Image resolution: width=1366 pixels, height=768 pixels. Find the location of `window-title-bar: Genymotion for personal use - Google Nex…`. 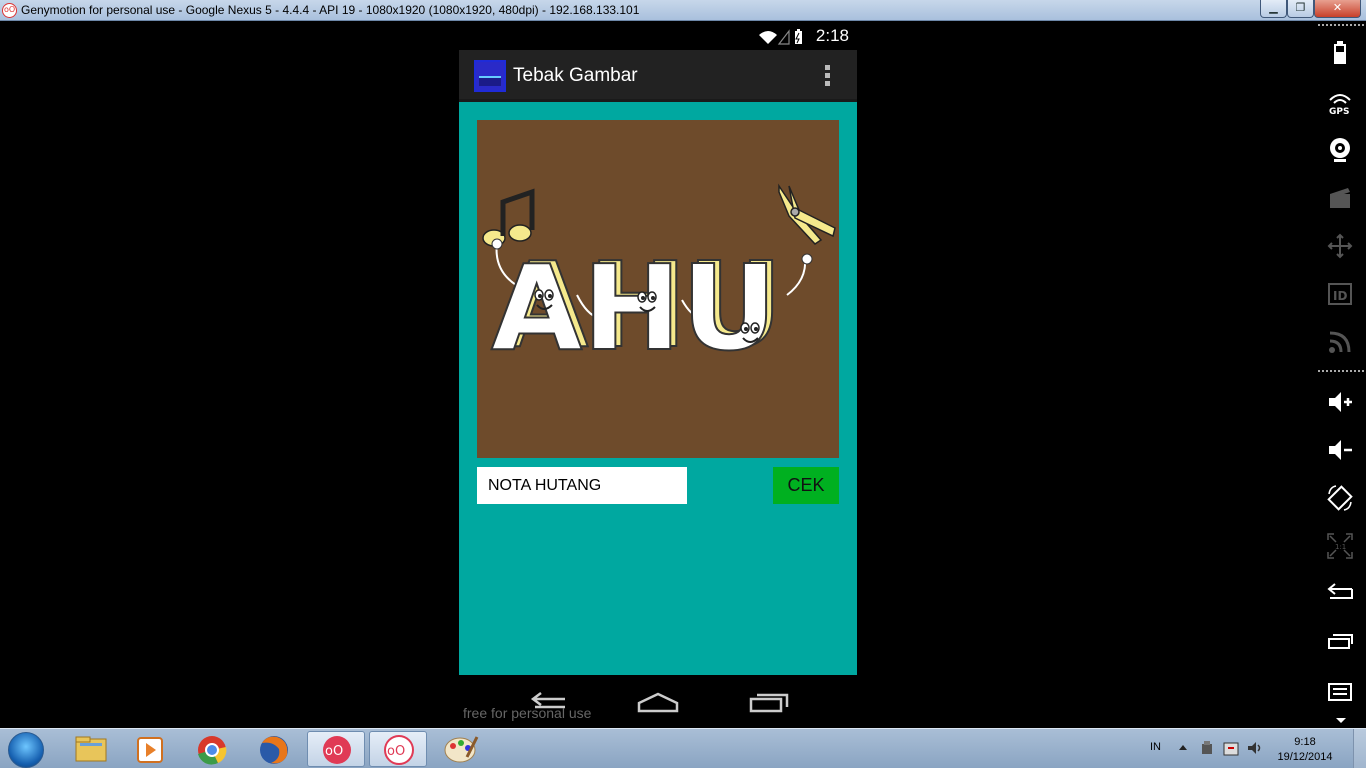

window-title-bar: Genymotion for personal use - Google Nex… is located at coordinates (683, 10).